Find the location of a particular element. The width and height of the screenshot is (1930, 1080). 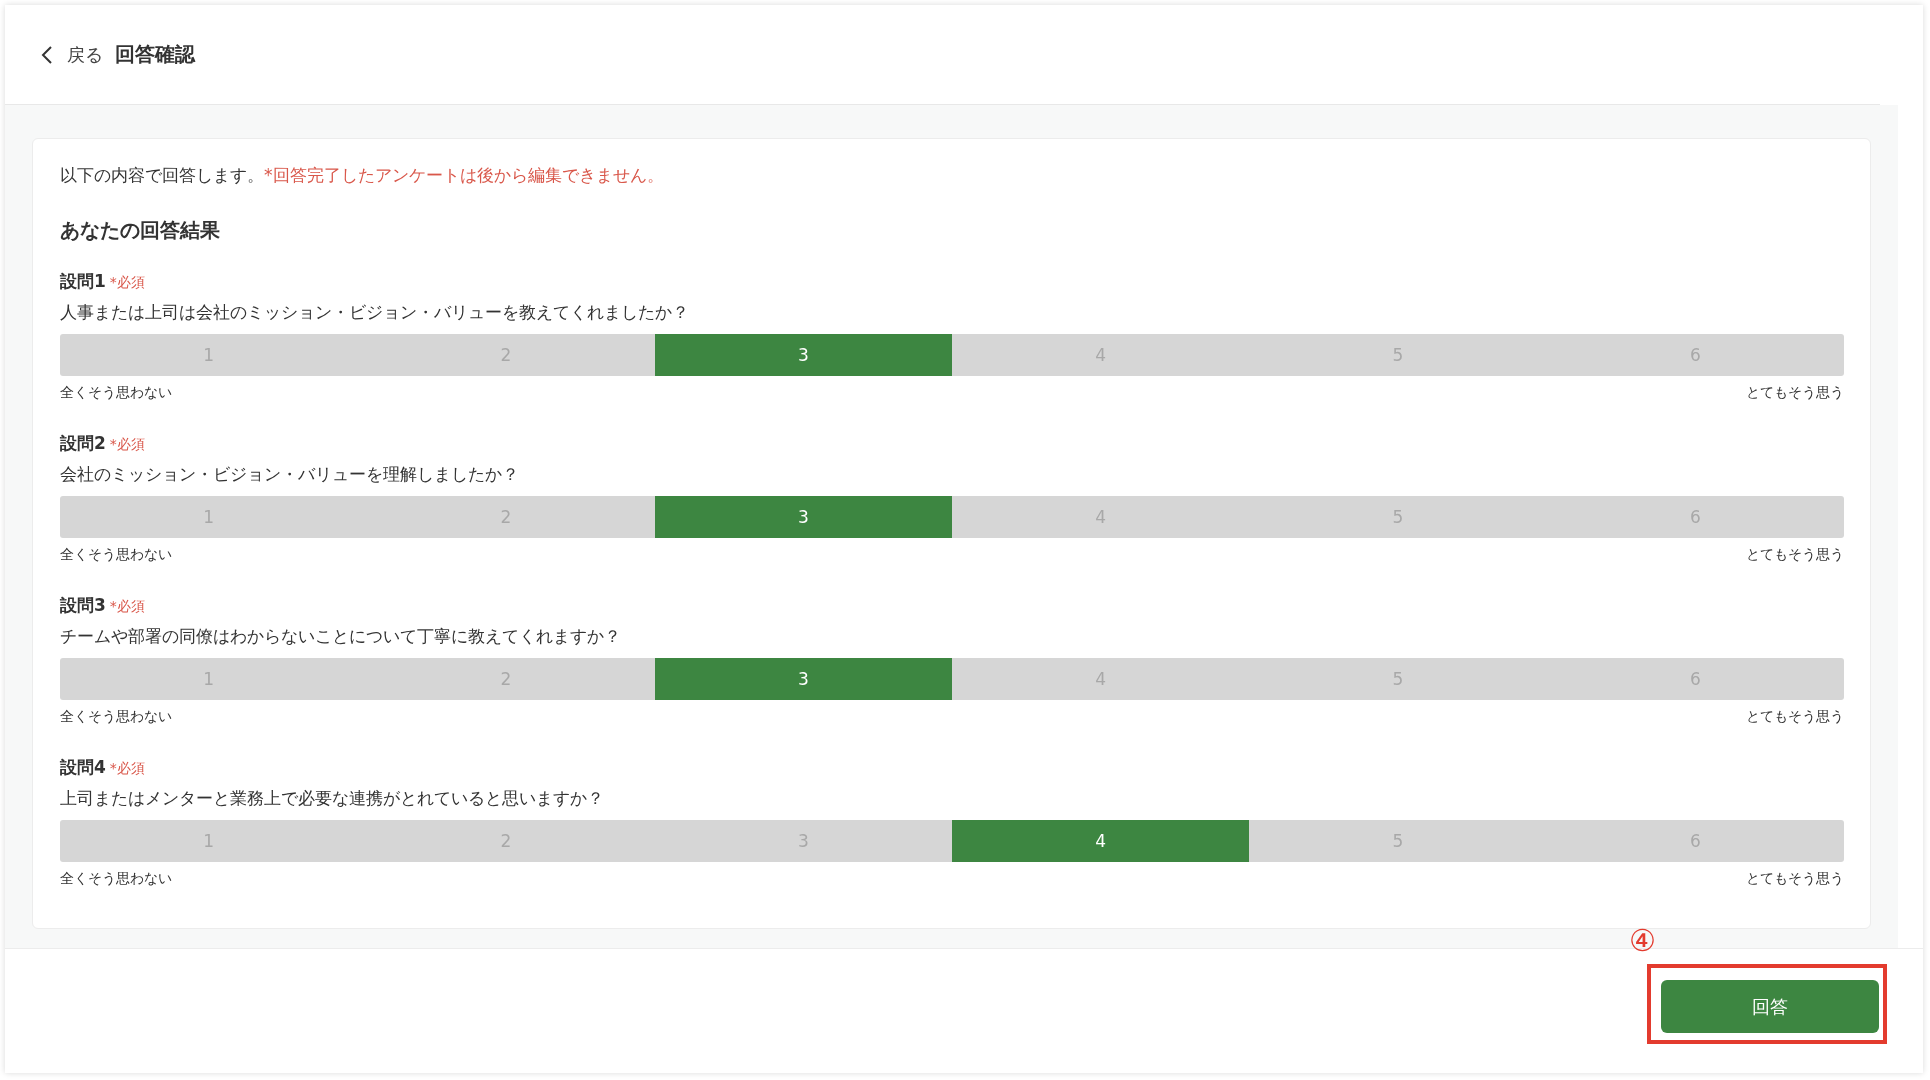

page-title: 回答確認 is located at coordinates (155, 54).